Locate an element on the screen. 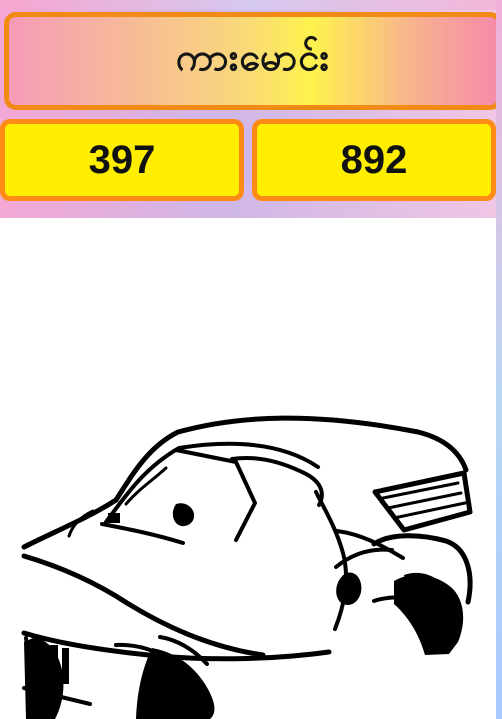  right-edge-gradient is located at coordinates (499, 359).